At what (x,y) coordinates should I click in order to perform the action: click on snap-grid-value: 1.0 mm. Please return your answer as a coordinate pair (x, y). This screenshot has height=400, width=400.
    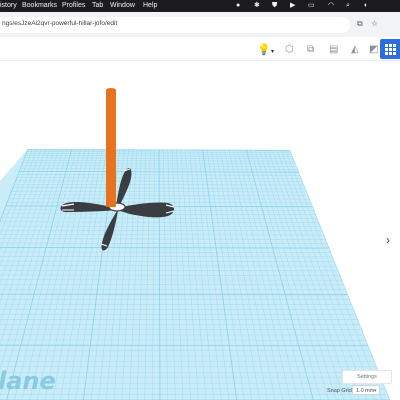
    Looking at the image, I should click on (365, 391).